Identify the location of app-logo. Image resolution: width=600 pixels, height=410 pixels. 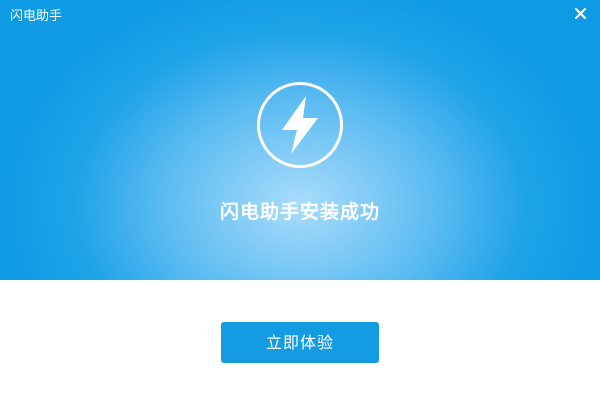
(300, 125).